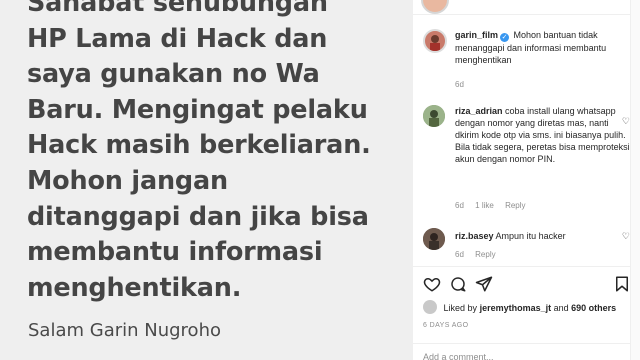  What do you see at coordinates (177, 38) in the screenshot?
I see `post-line: HP Lama di Hack dan` at bounding box center [177, 38].